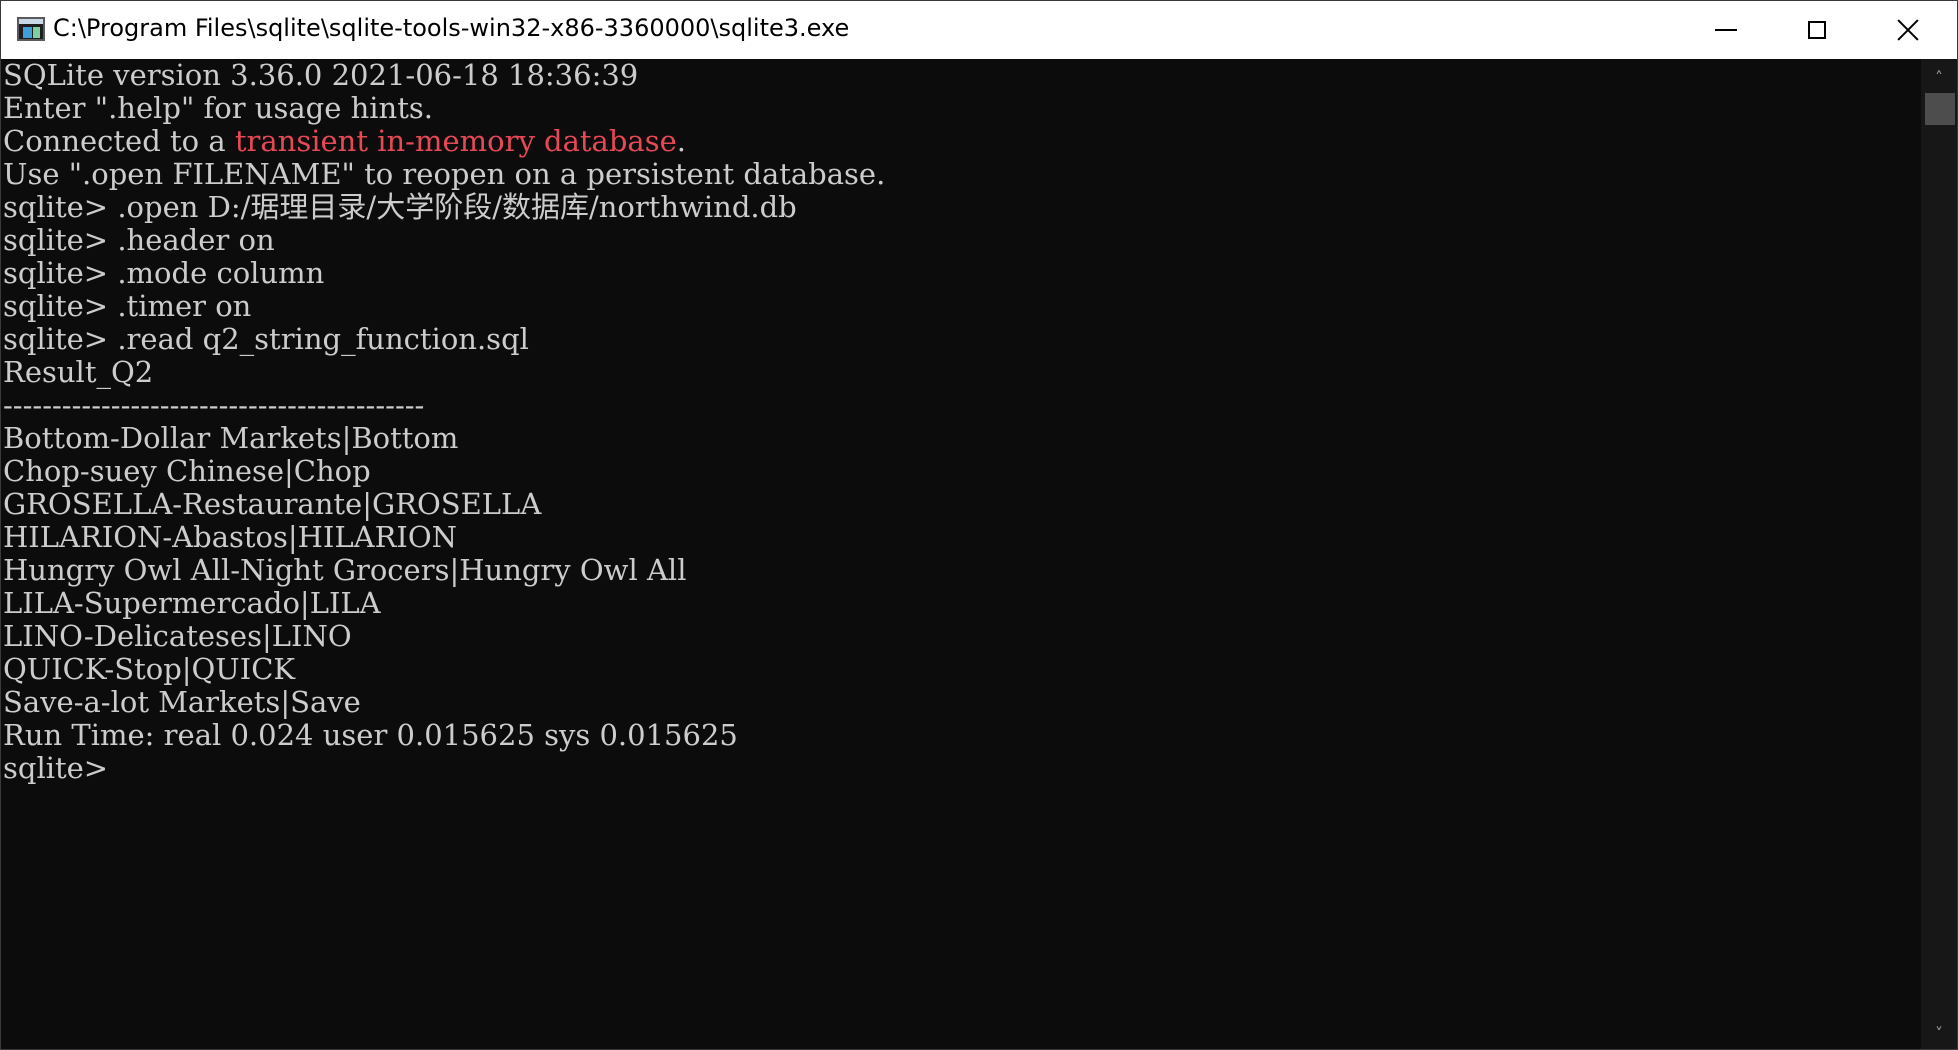 Image resolution: width=1958 pixels, height=1050 pixels. I want to click on result-row: Save-a-lot Markets|Save, so click(182, 702).